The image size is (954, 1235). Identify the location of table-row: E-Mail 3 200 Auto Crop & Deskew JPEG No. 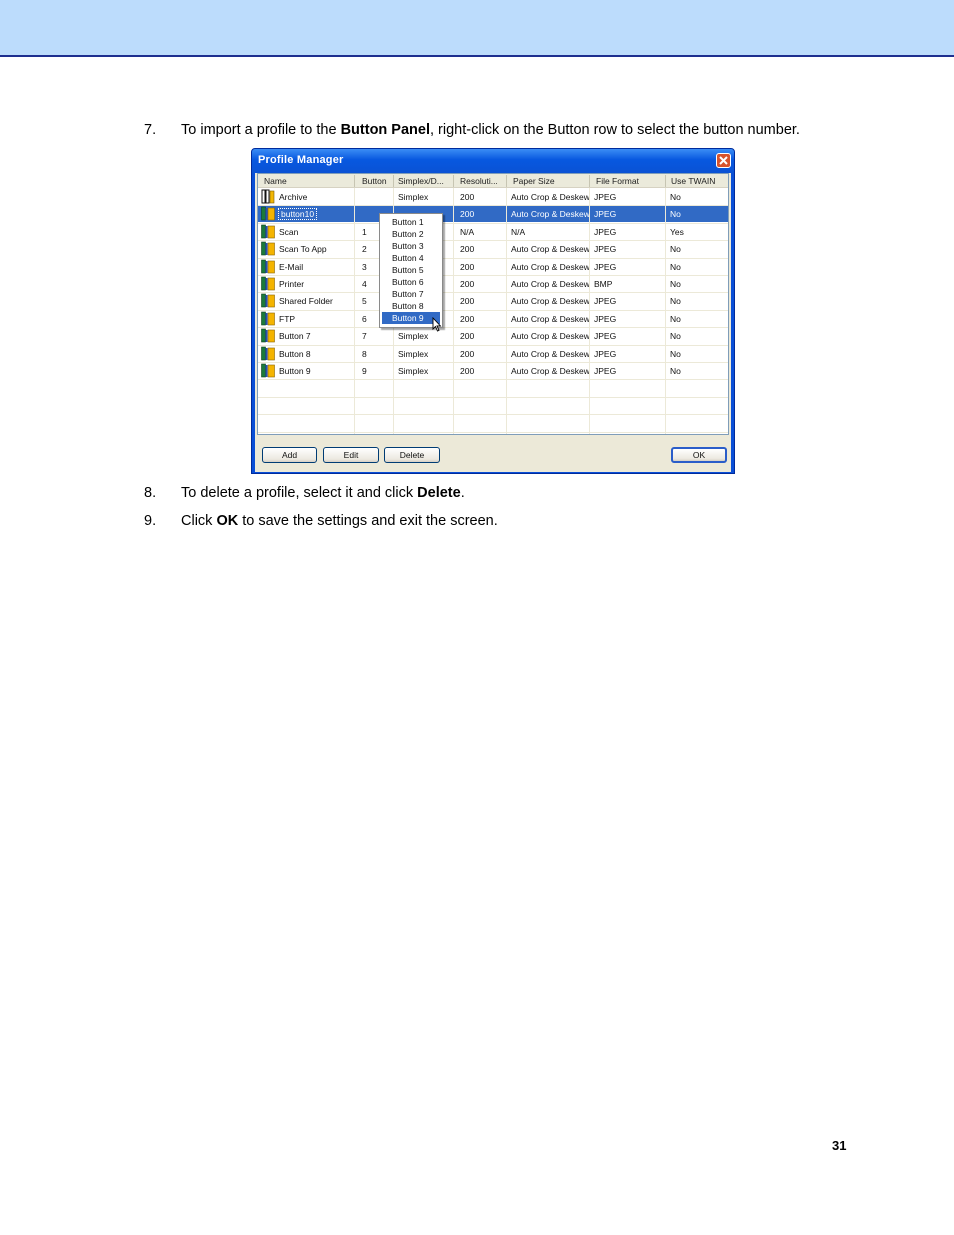
(493, 266).